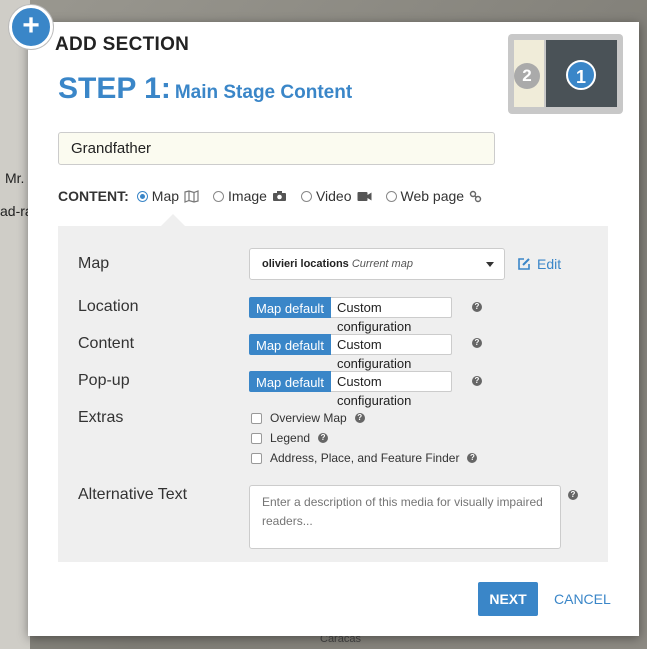 Image resolution: width=647 pixels, height=649 pixels. Describe the element at coordinates (276, 148) in the screenshot. I see `section-title-input` at that location.